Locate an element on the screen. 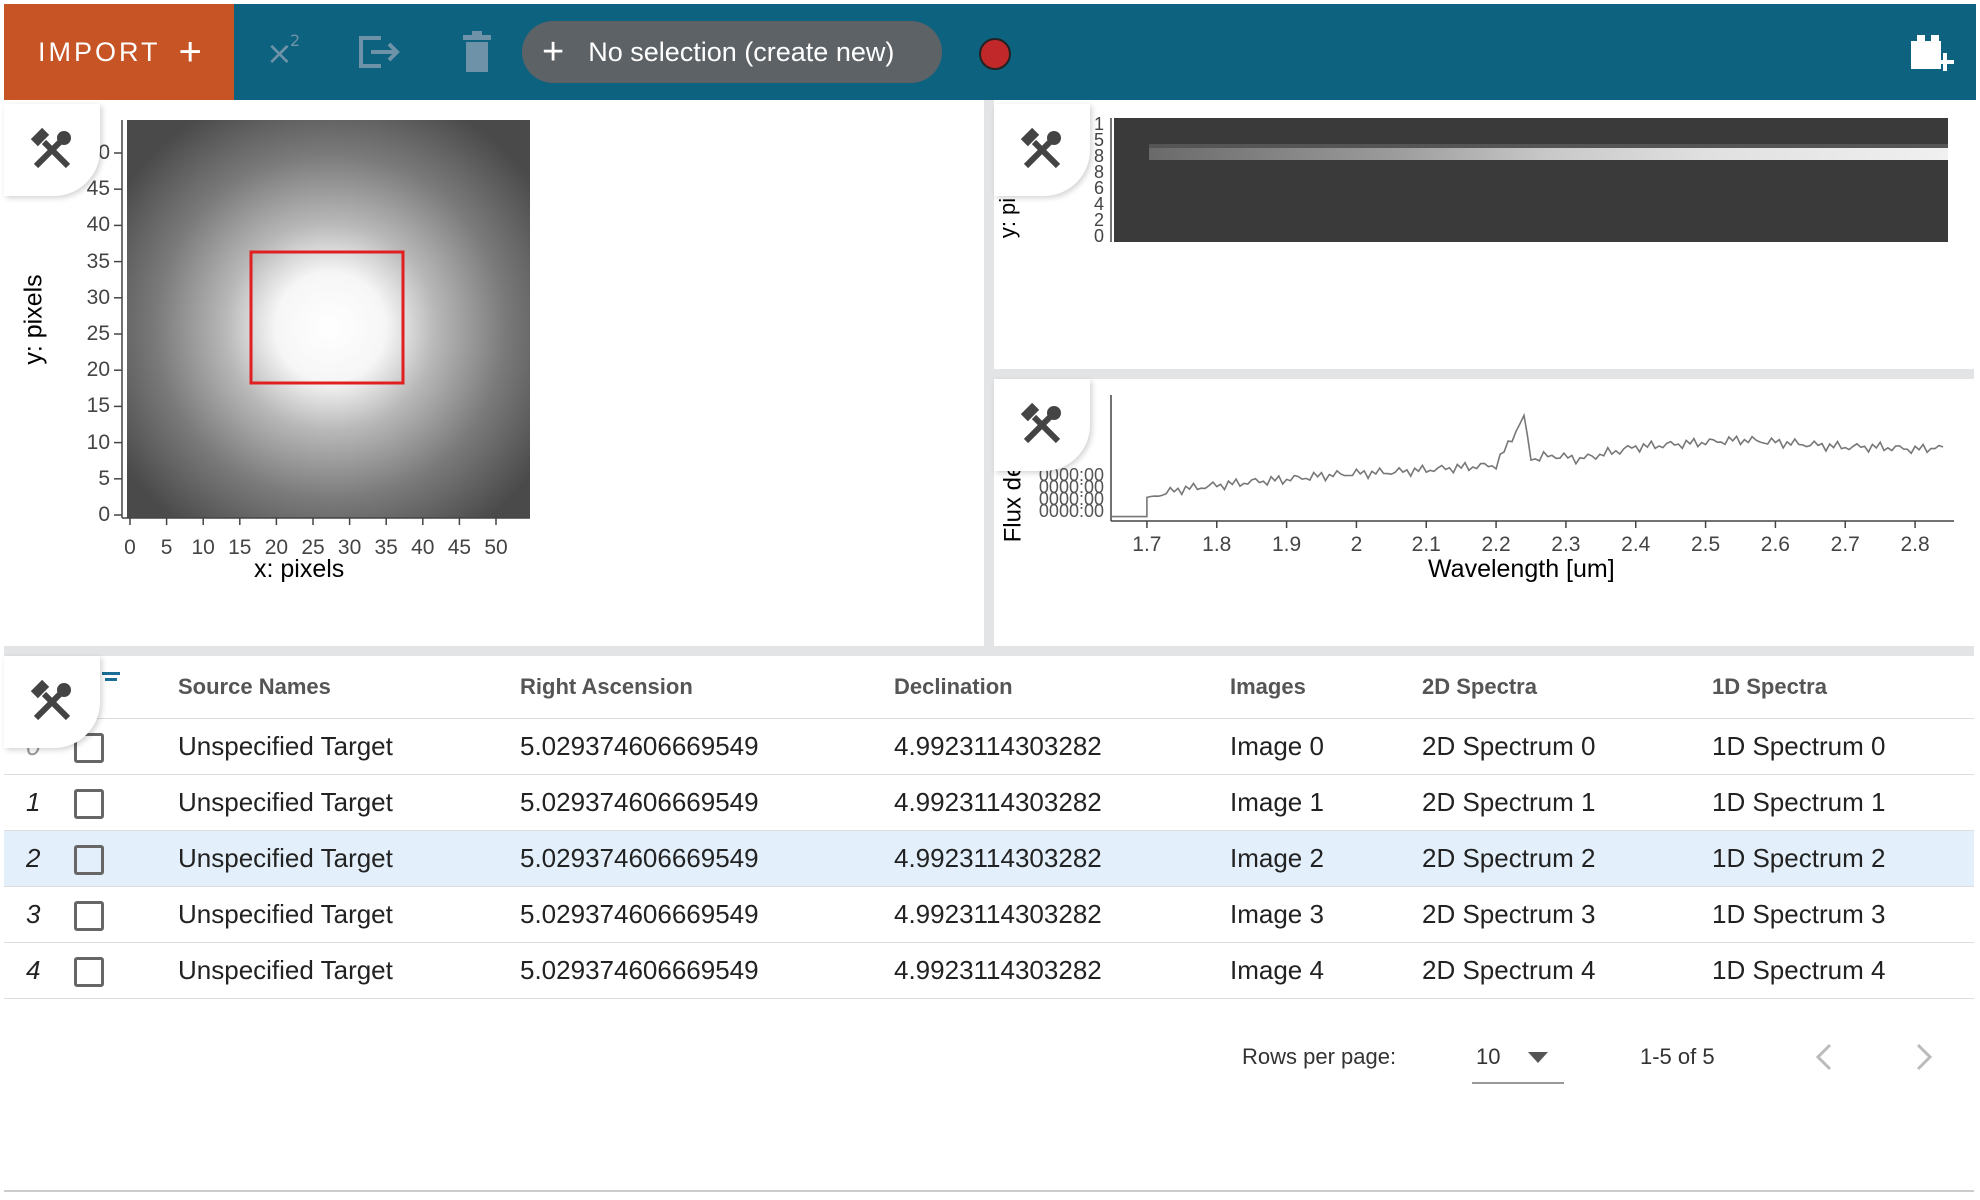 This screenshot has width=1980, height=1200. y-tick-label: 25 is located at coordinates (98, 333).